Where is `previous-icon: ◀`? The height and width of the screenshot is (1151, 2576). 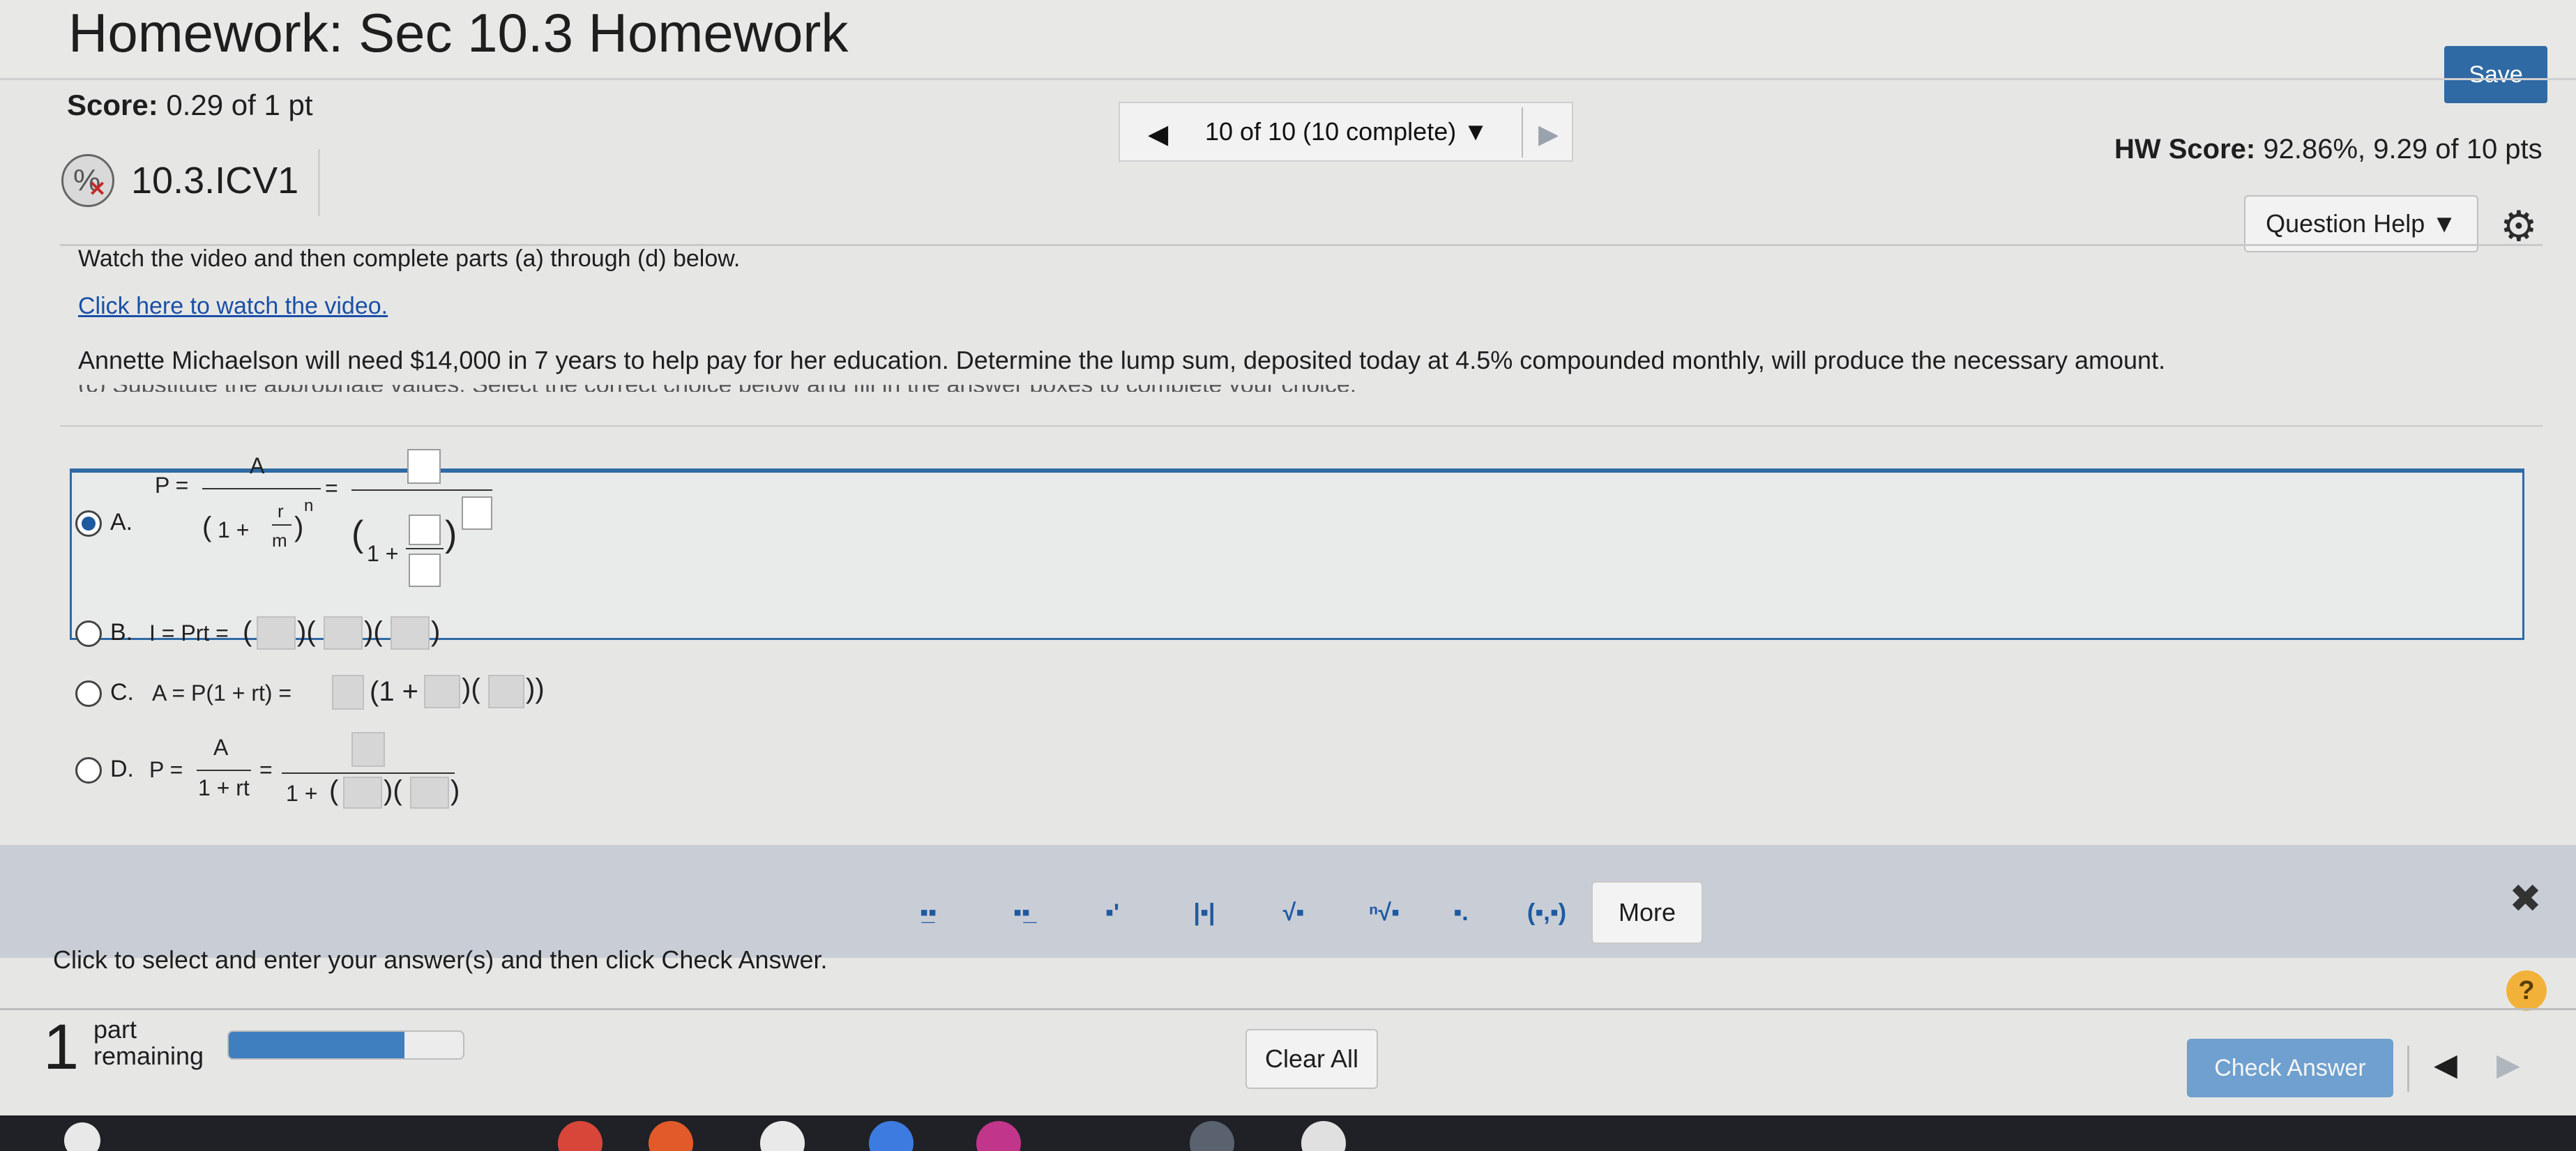
previous-icon: ◀ is located at coordinates (2445, 1065).